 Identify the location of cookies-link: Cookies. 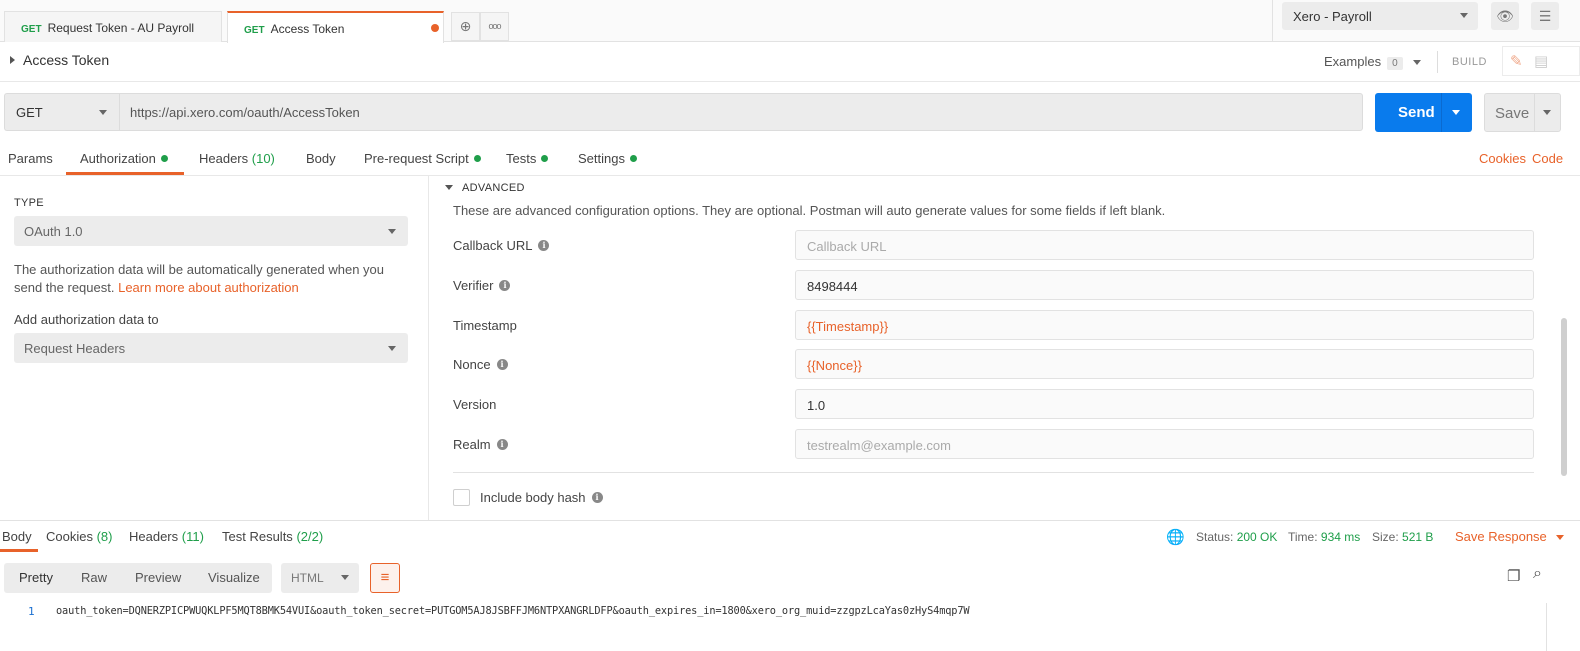
(1502, 158).